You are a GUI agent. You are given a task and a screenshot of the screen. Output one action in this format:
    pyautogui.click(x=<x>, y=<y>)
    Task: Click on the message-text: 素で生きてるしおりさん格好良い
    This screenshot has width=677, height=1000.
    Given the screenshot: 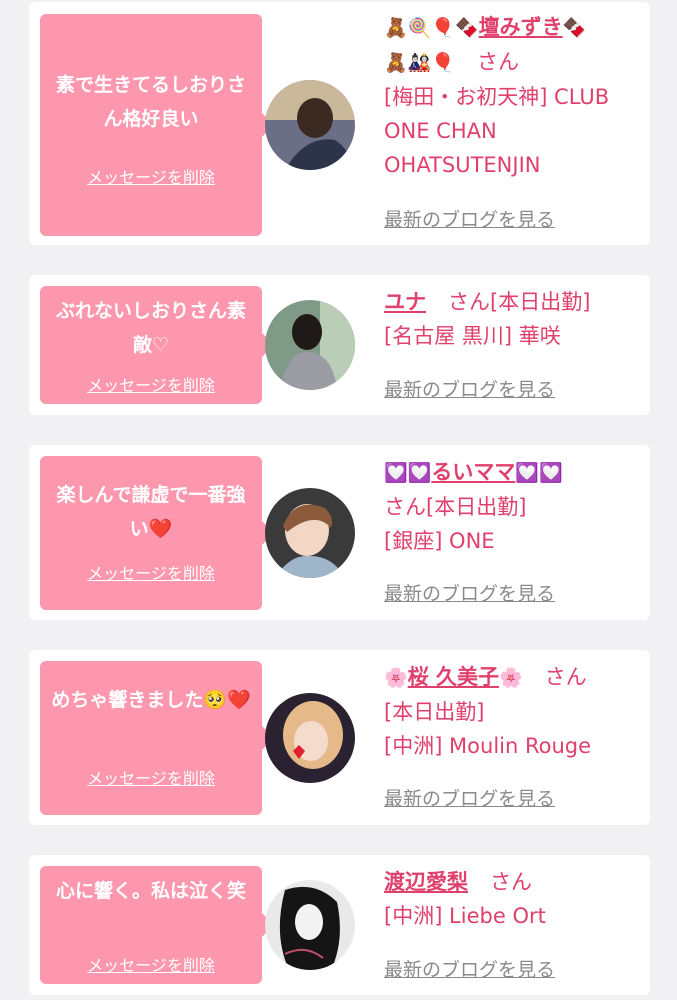 What is the action you would take?
    pyautogui.click(x=150, y=102)
    